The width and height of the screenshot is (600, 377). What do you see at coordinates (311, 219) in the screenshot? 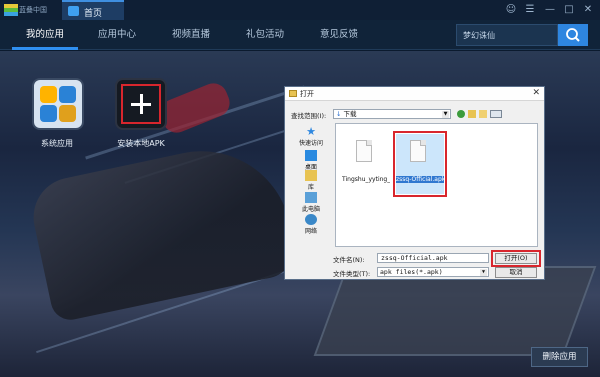
I see `network-icon` at bounding box center [311, 219].